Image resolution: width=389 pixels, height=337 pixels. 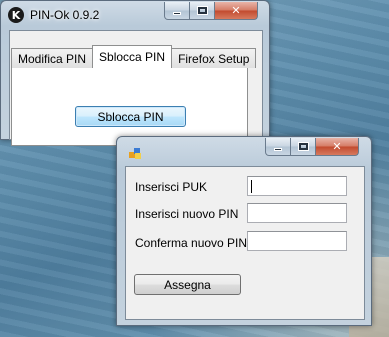 I want to click on dialog-maximize-button, so click(x=303, y=147).